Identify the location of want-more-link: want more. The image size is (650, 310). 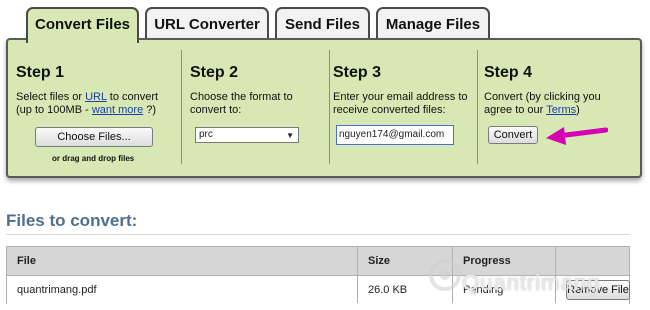
(117, 110).